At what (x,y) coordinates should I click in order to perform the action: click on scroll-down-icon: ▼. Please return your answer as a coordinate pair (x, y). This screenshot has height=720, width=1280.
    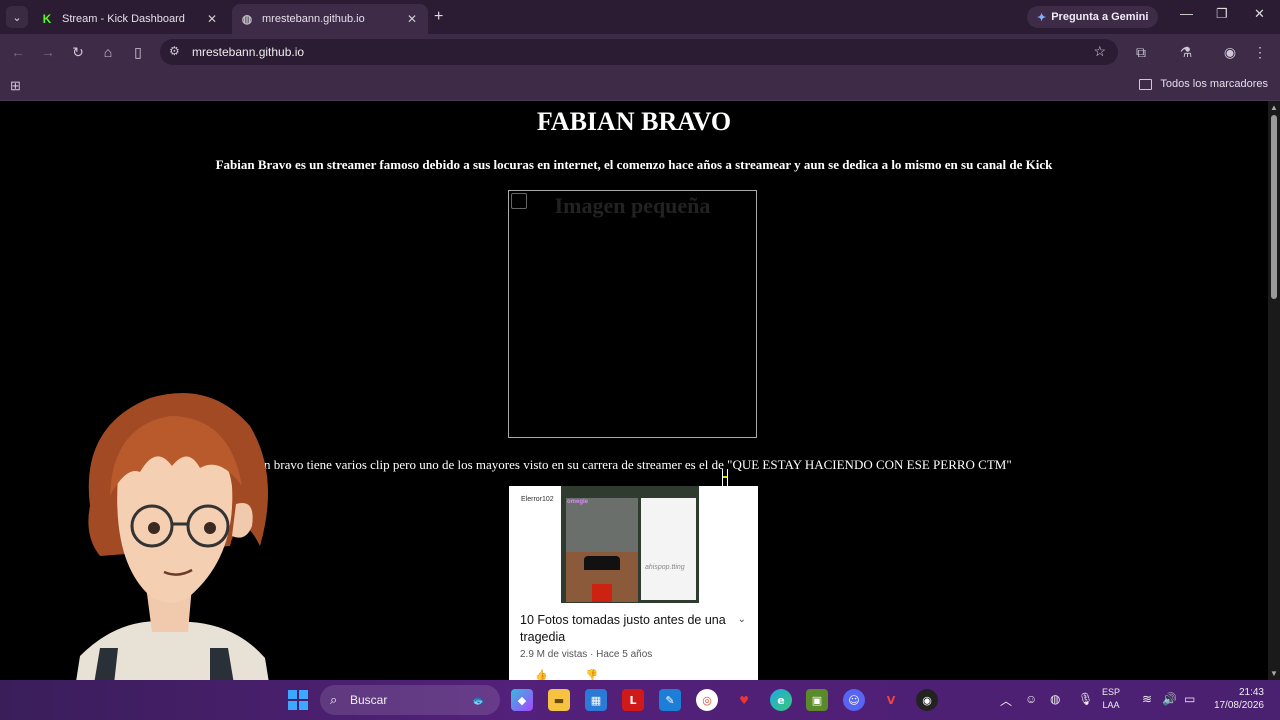
    Looking at the image, I should click on (1274, 673).